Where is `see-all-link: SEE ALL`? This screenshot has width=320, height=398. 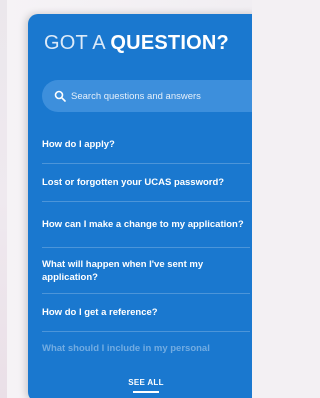 see-all-link: SEE ALL is located at coordinates (140, 382).